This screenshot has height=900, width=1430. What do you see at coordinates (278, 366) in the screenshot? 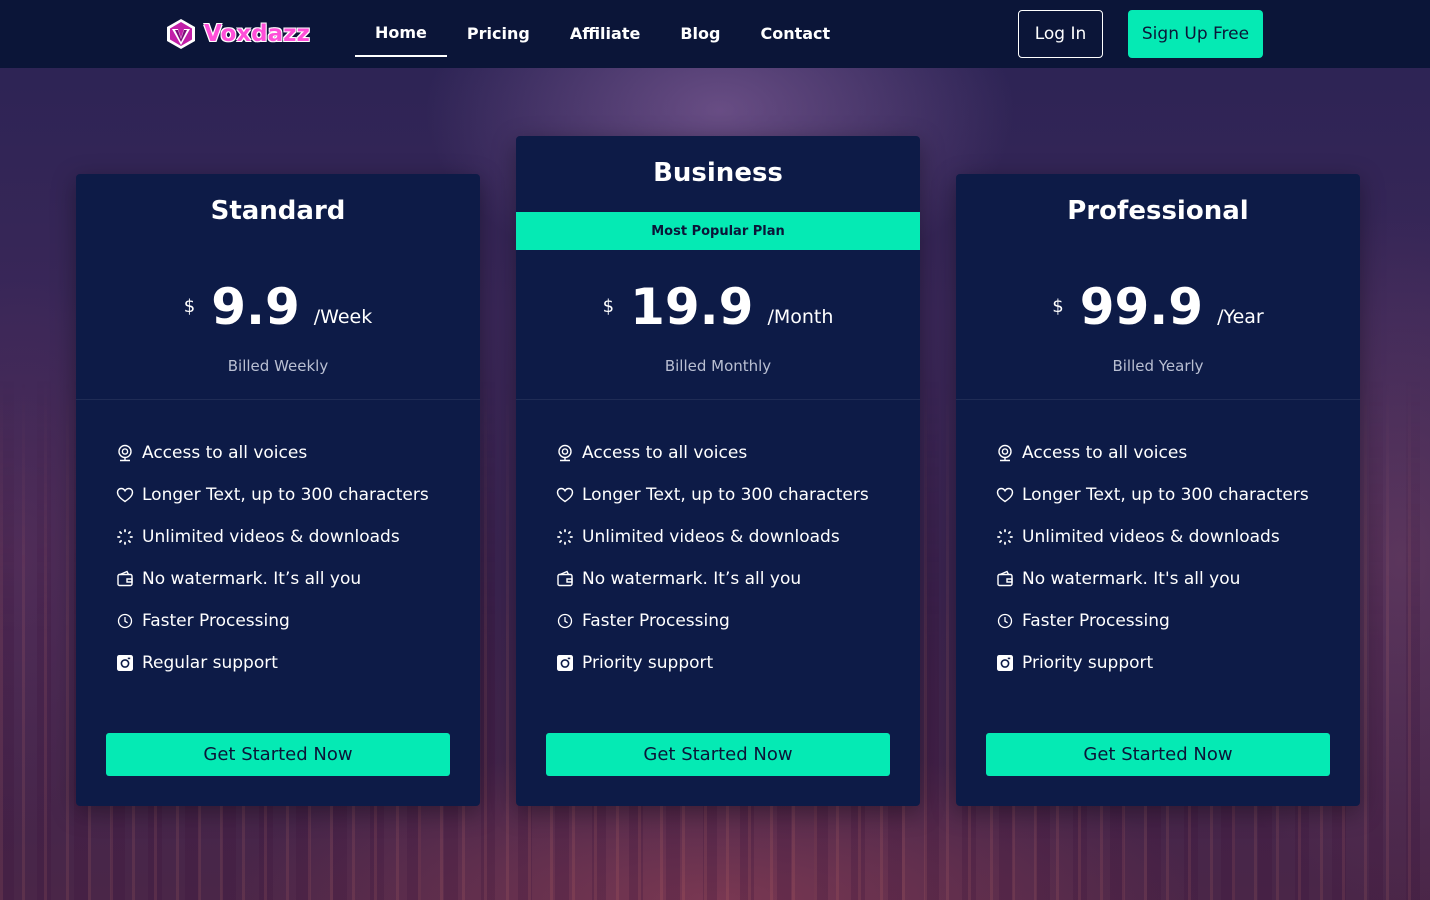
I see `billing-frequency: Billed Weekly` at bounding box center [278, 366].